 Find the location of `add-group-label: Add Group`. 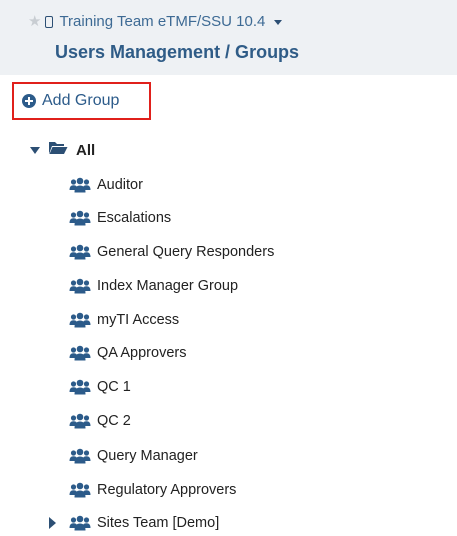

add-group-label: Add Group is located at coordinates (81, 100).